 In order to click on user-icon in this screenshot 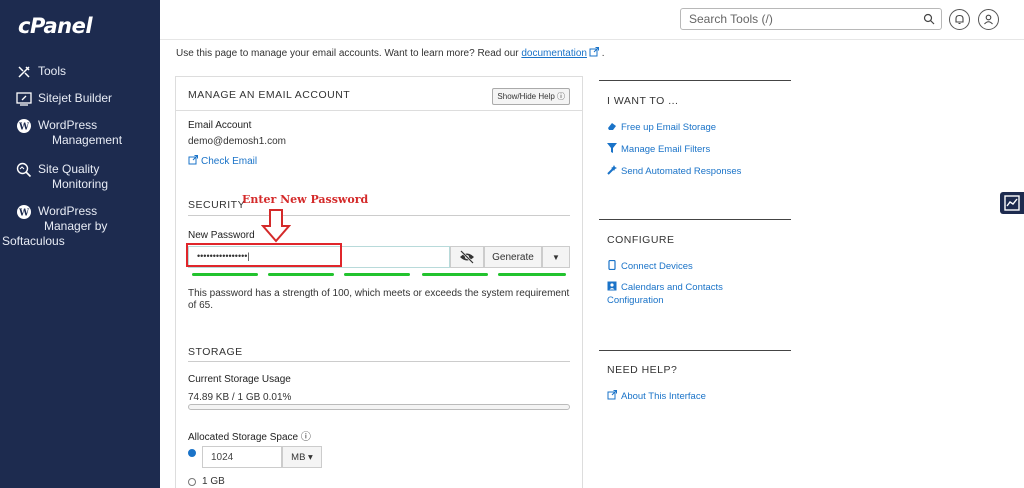, I will do `click(988, 19)`.